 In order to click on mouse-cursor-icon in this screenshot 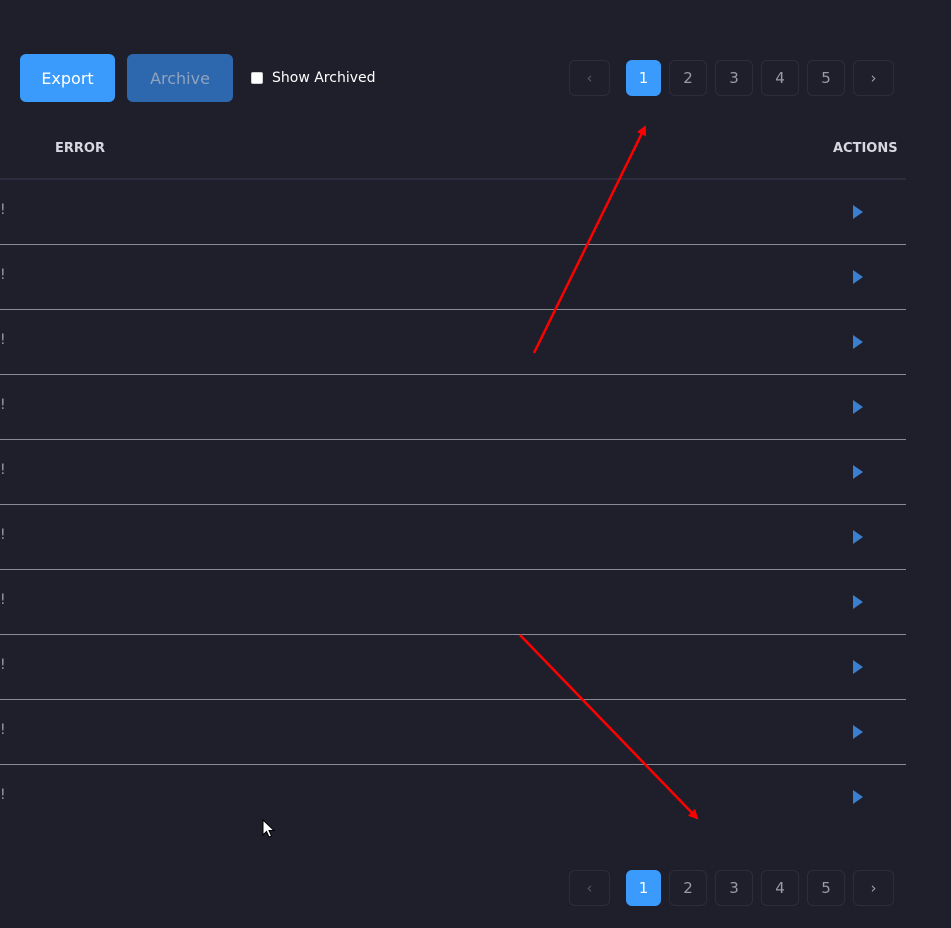, I will do `click(269, 828)`.